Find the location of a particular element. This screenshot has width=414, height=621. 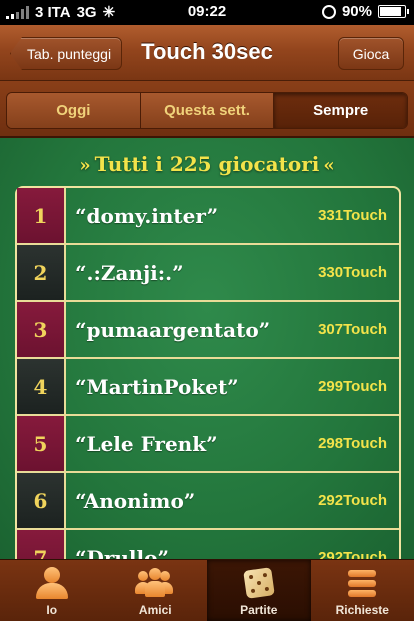

leaderboard-row: 4 “MartinPoket” 299Touch is located at coordinates (208, 387).